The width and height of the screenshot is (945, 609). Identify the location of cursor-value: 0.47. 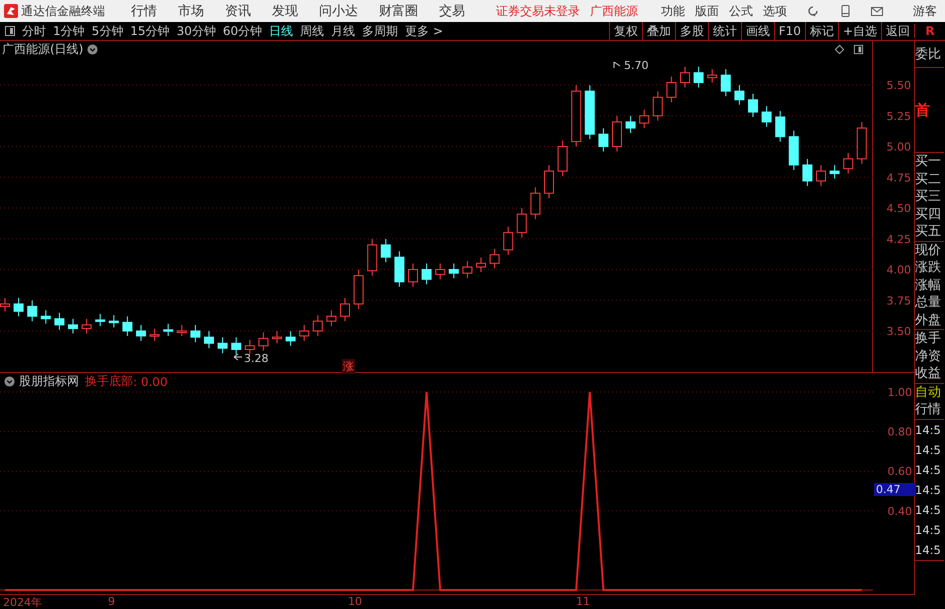
(895, 489).